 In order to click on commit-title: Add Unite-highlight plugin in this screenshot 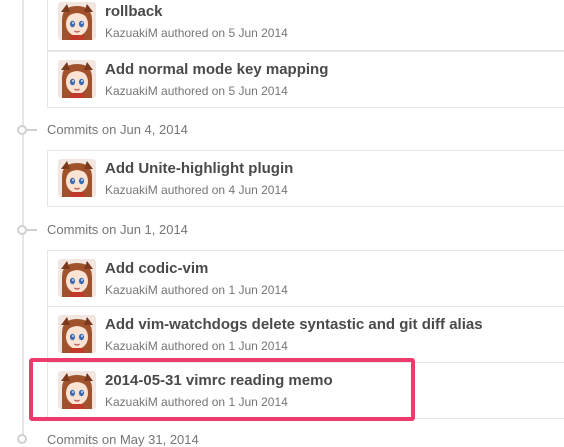, I will do `click(199, 168)`.